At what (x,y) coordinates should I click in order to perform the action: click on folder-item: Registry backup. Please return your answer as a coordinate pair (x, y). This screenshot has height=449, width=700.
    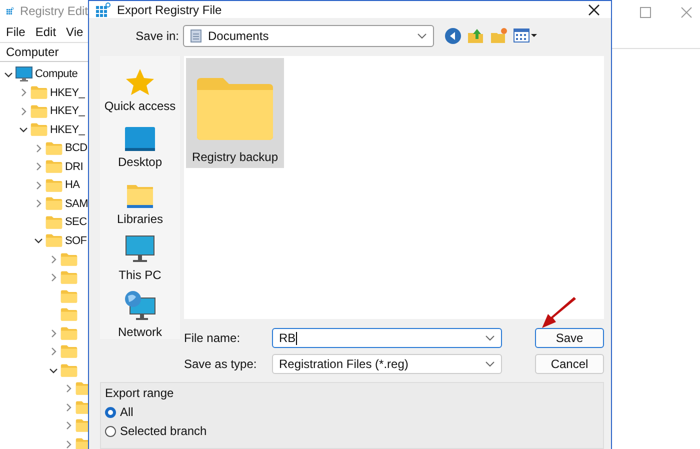
    Looking at the image, I should click on (235, 113).